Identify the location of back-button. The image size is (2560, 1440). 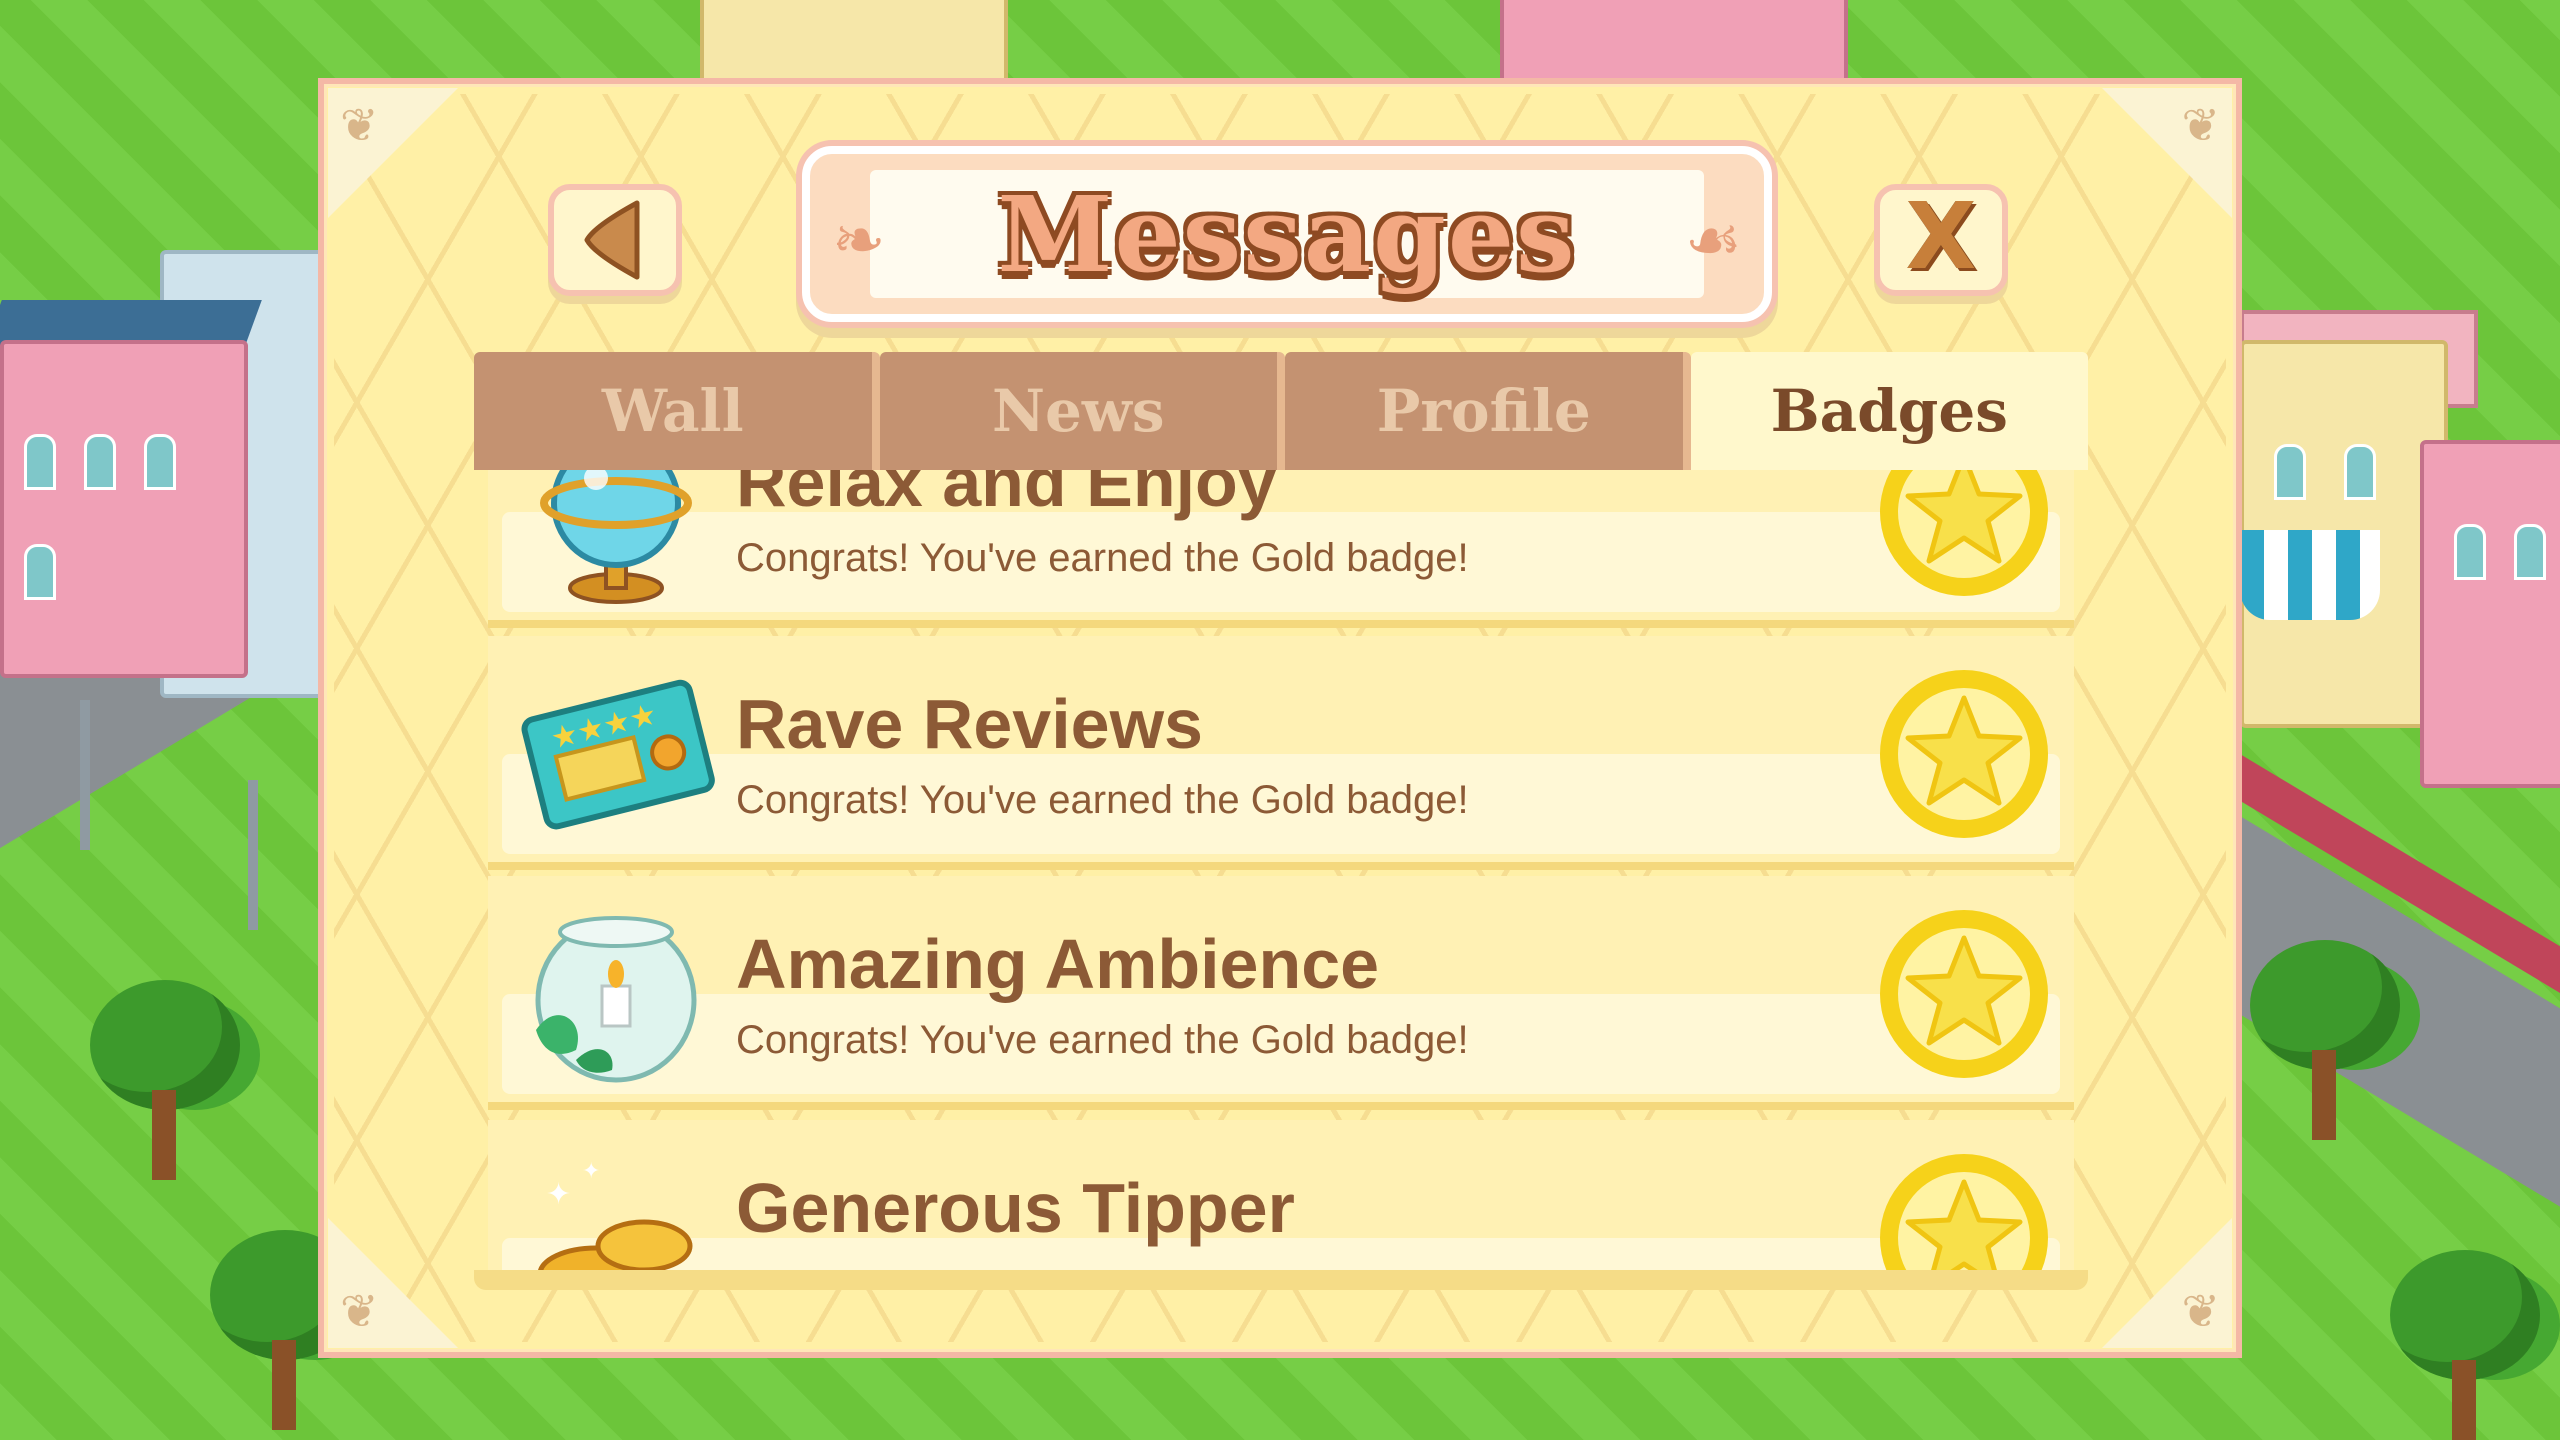
(615, 240).